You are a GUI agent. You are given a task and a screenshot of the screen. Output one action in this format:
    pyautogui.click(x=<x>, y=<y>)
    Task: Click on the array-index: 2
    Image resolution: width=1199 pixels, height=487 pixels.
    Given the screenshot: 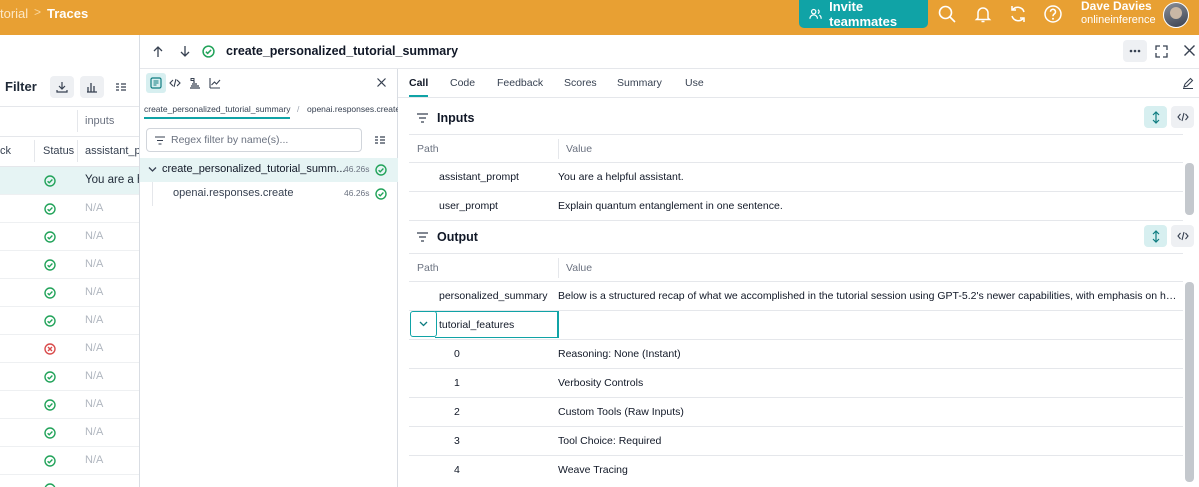 What is the action you would take?
    pyautogui.click(x=457, y=412)
    